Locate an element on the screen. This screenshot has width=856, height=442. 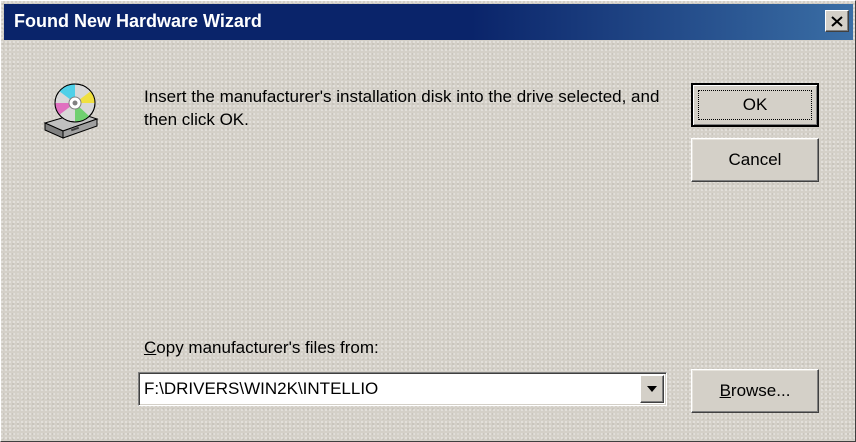
window-title: Found New Hardware Wizard is located at coordinates (138, 21).